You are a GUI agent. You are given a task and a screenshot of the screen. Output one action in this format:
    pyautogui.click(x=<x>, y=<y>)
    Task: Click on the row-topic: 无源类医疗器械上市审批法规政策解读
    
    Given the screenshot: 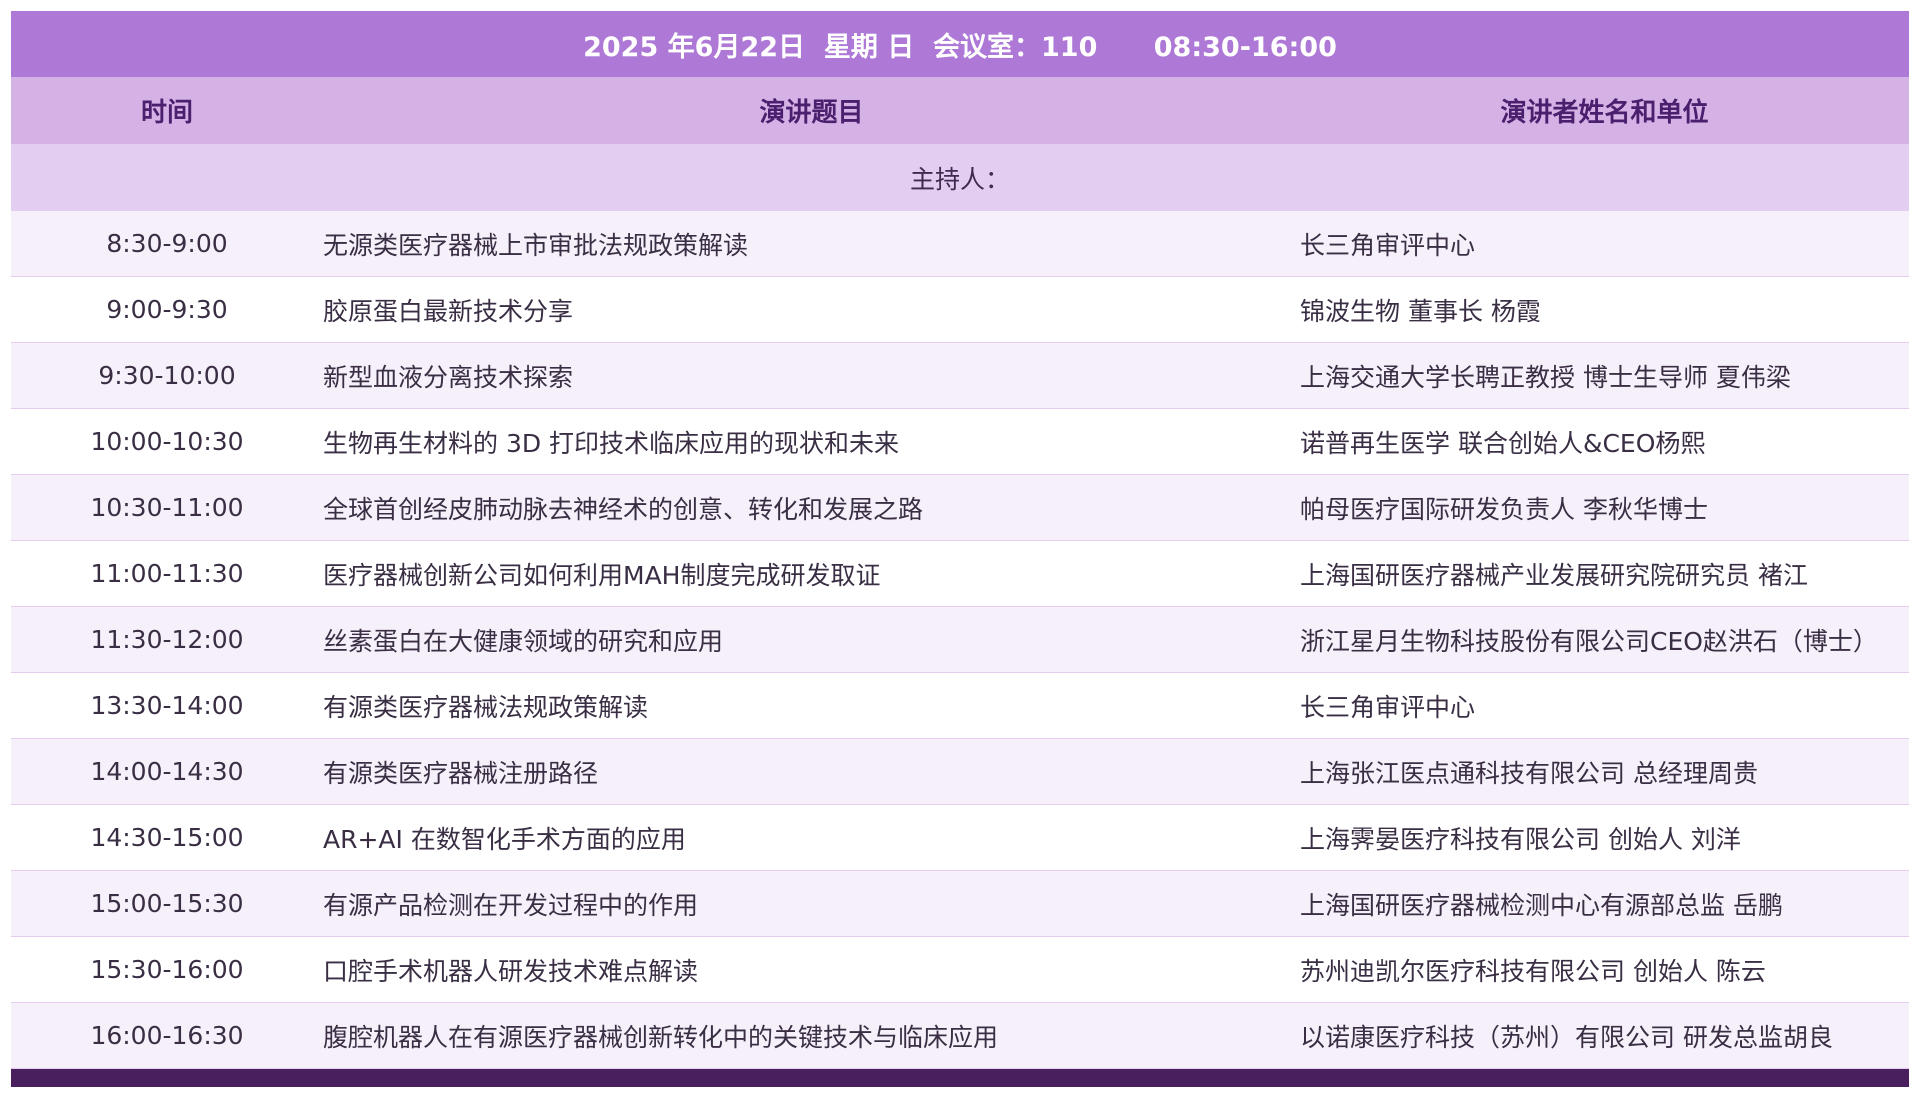 What is the action you would take?
    pyautogui.click(x=536, y=245)
    